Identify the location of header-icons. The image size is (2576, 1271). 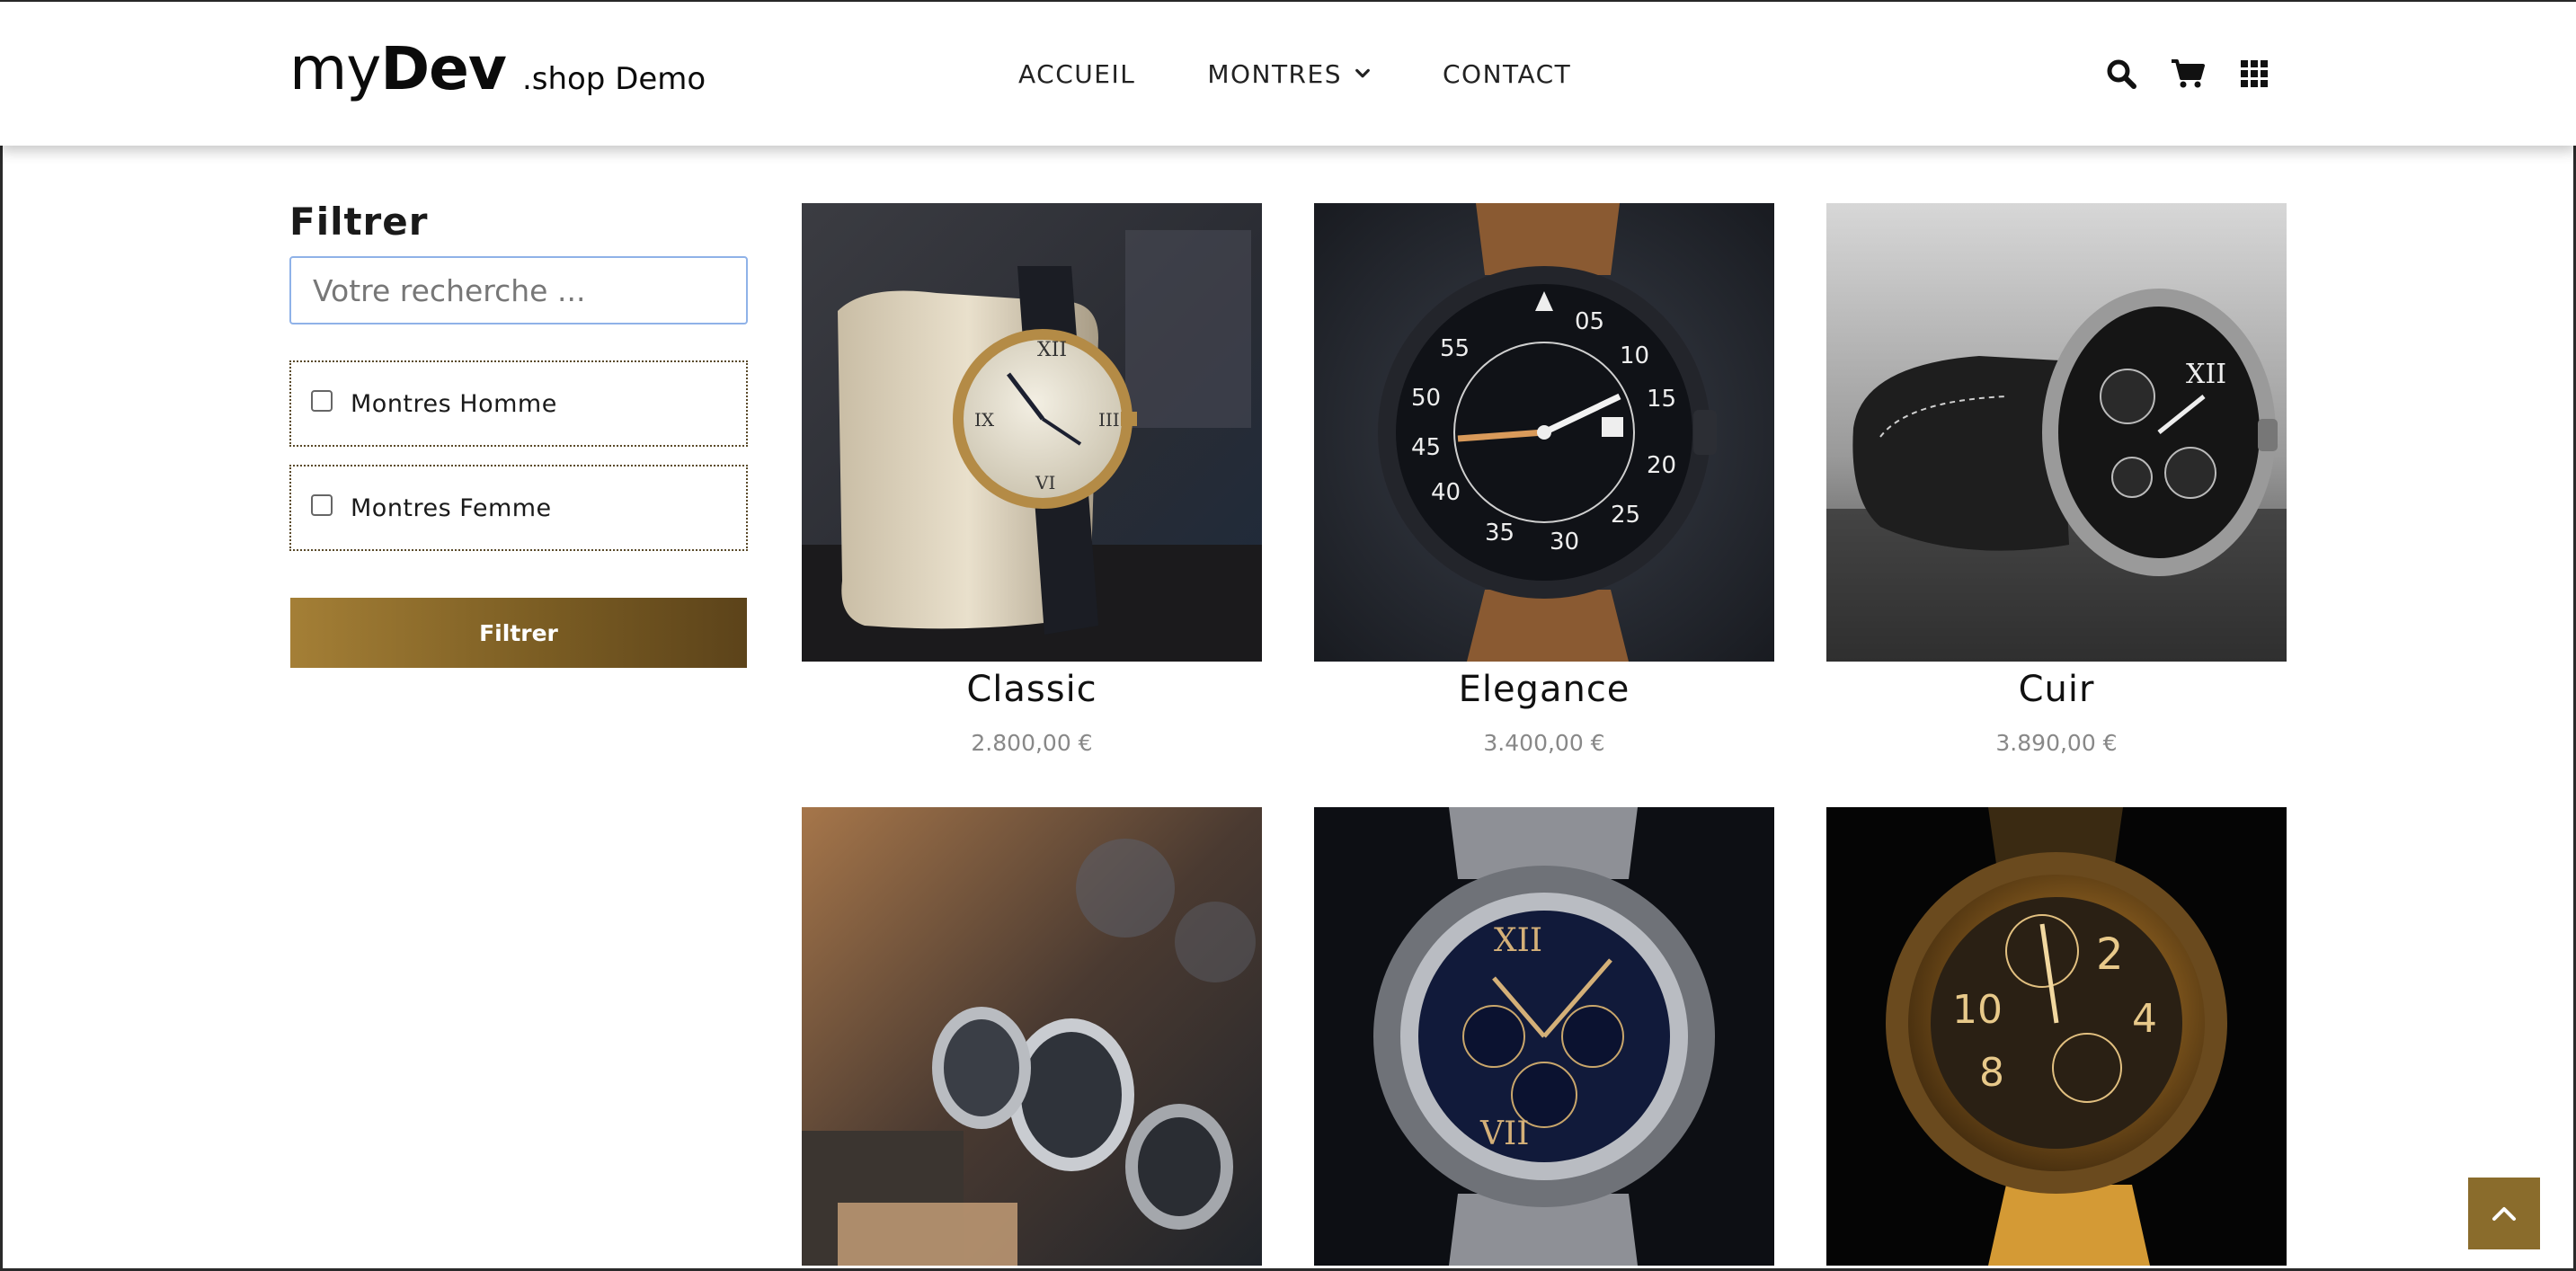
(2187, 74).